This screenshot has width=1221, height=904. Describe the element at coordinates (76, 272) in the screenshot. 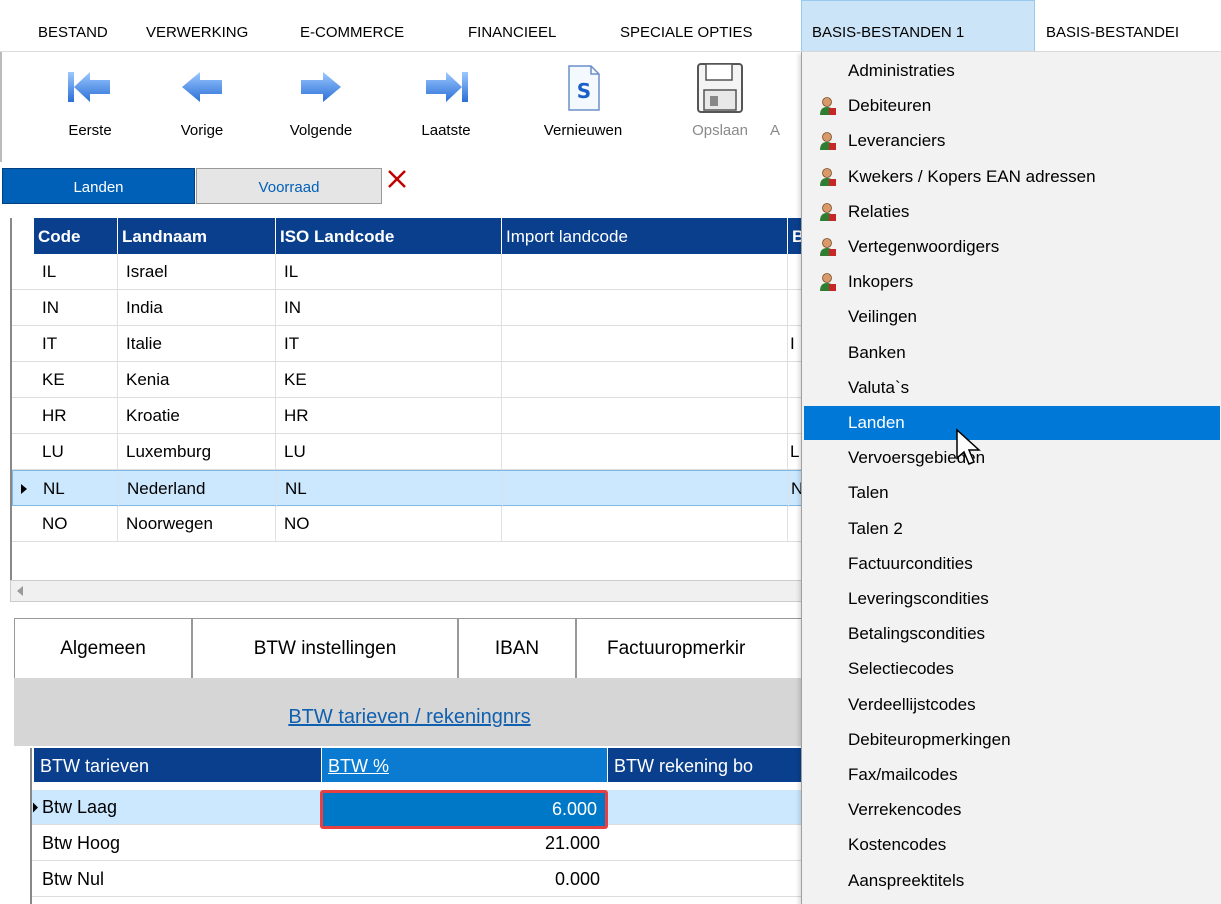

I see `cell-code: IL` at that location.